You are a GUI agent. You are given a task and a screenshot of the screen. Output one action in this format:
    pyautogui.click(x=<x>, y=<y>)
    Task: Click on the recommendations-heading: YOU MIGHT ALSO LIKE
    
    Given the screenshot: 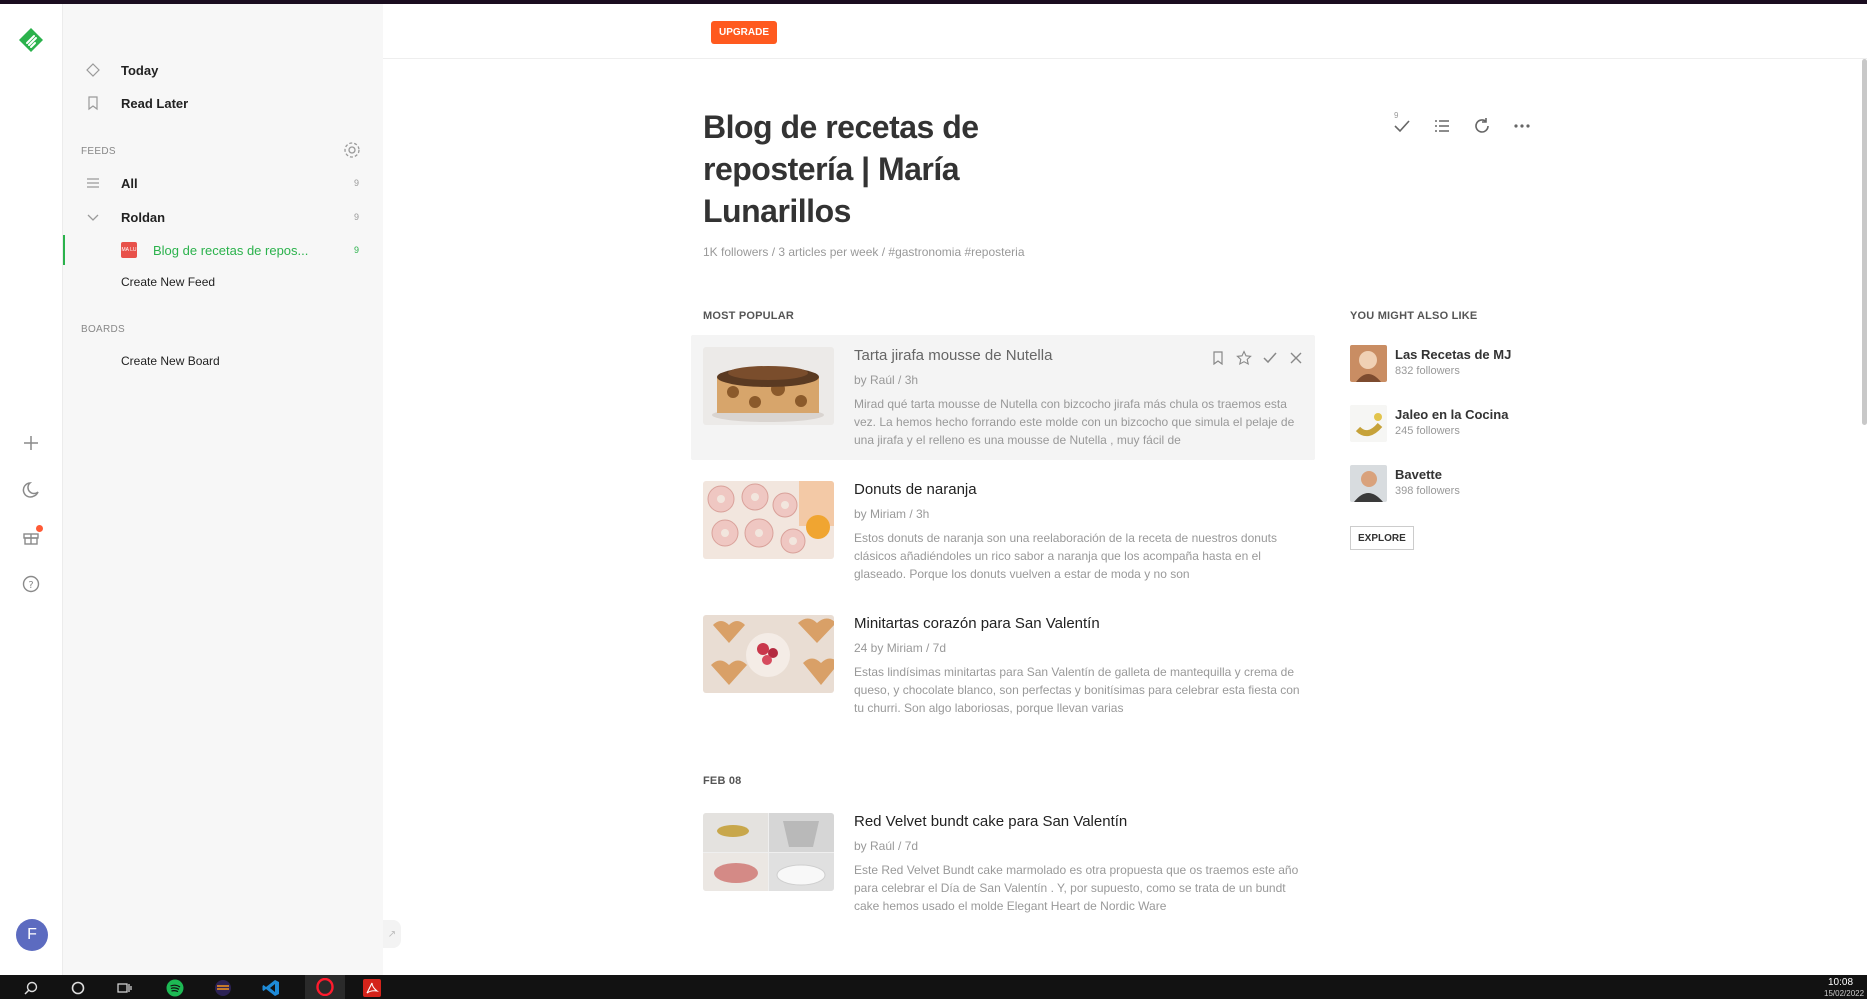 What is the action you would take?
    pyautogui.click(x=1414, y=316)
    